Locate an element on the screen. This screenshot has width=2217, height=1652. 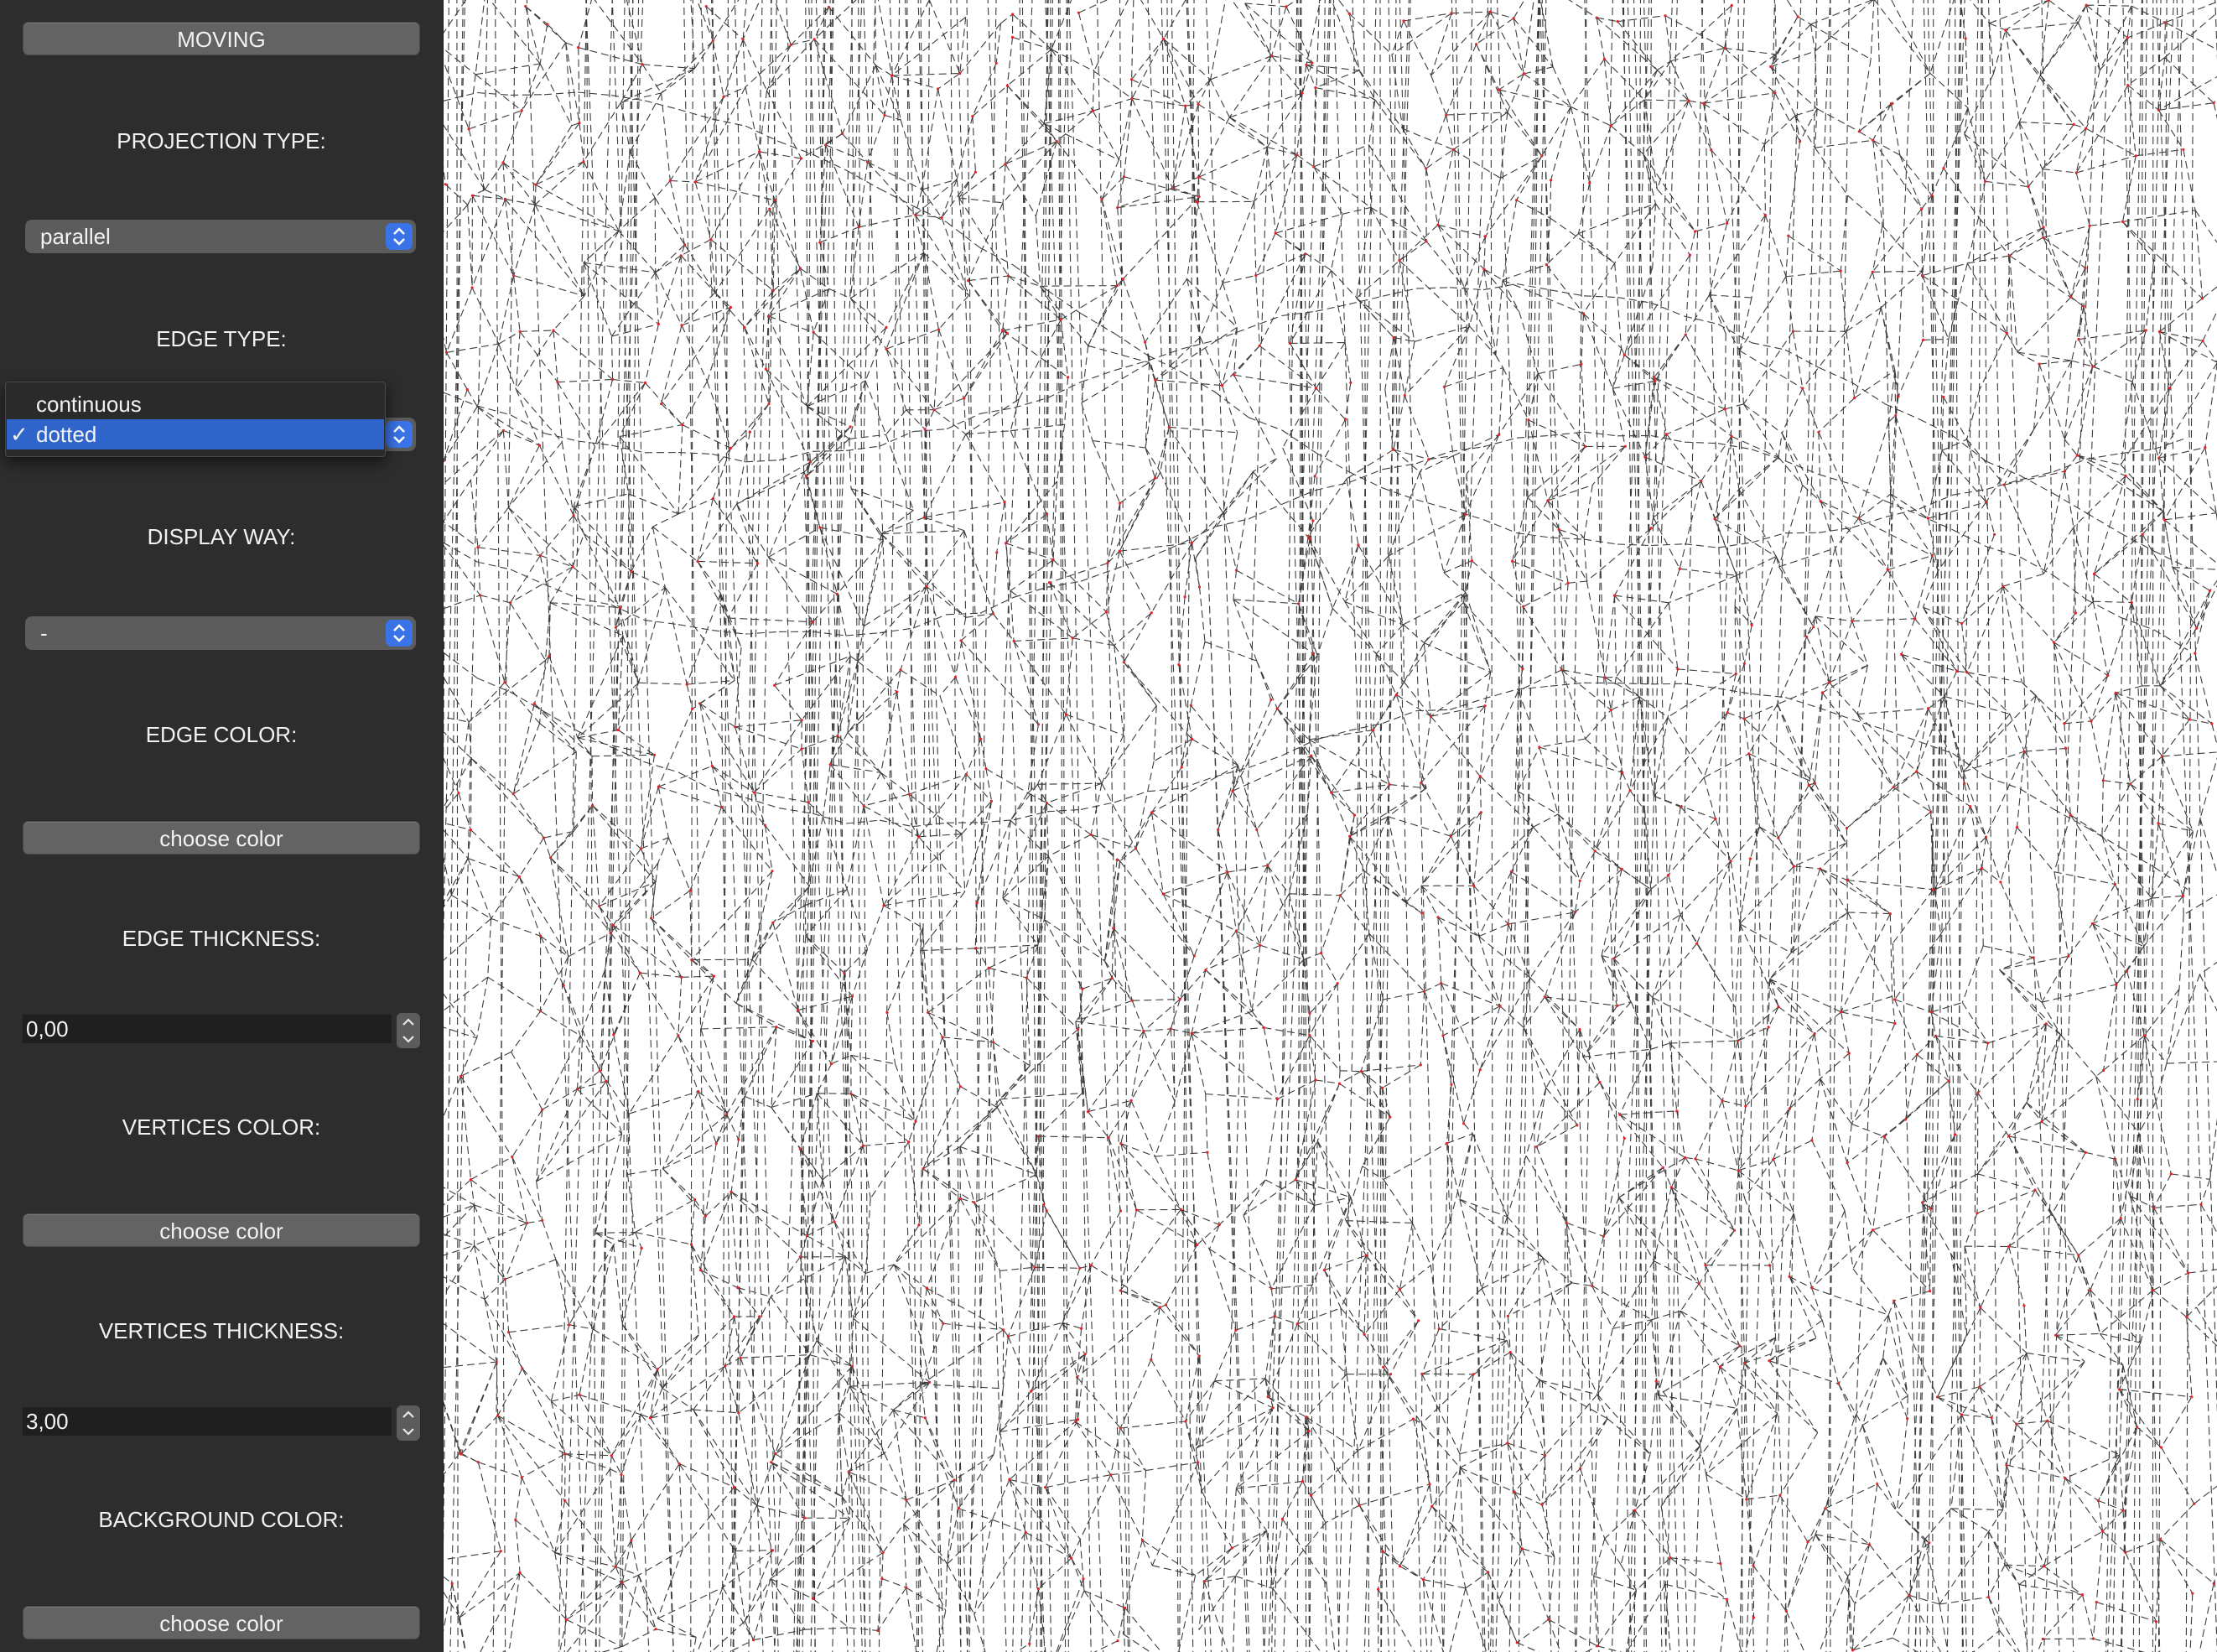
background-color-label: BACKGROUND COLOR: is located at coordinates (221, 1519).